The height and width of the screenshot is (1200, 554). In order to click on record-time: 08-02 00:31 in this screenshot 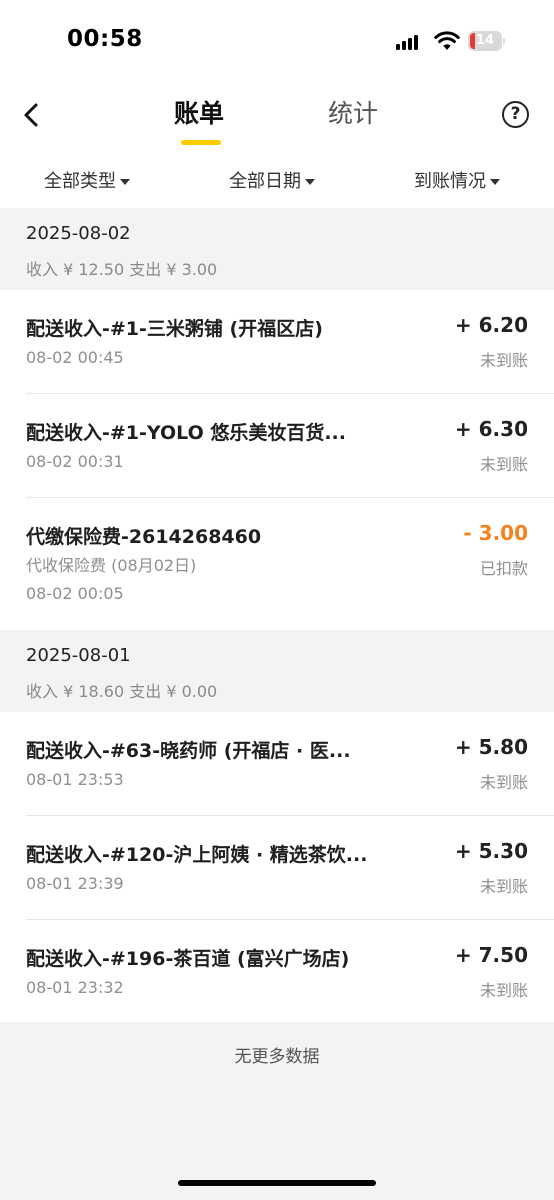, I will do `click(75, 461)`.